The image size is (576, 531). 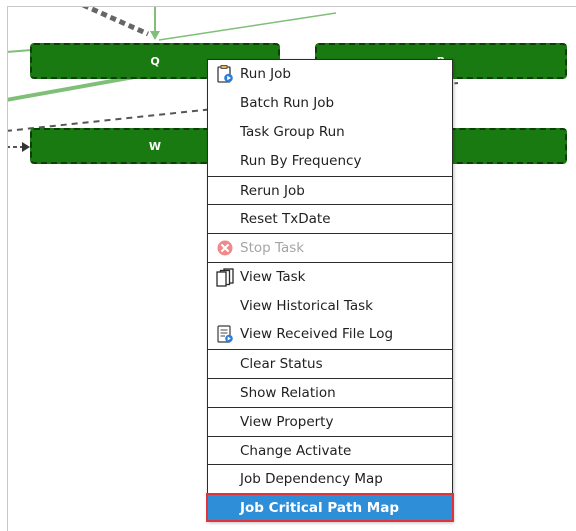 What do you see at coordinates (330, 247) in the screenshot?
I see `menu-item-stop-task: Stop Task` at bounding box center [330, 247].